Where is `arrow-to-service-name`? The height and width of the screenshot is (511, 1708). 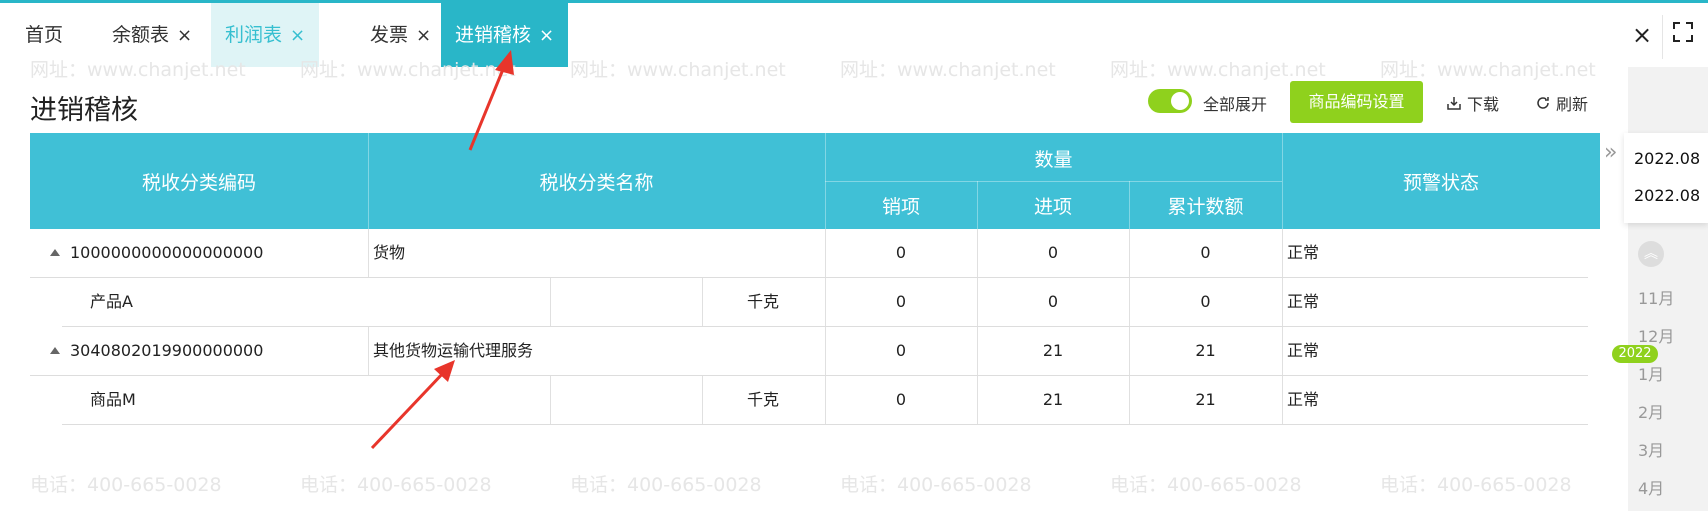
arrow-to-service-name is located at coordinates (412, 405).